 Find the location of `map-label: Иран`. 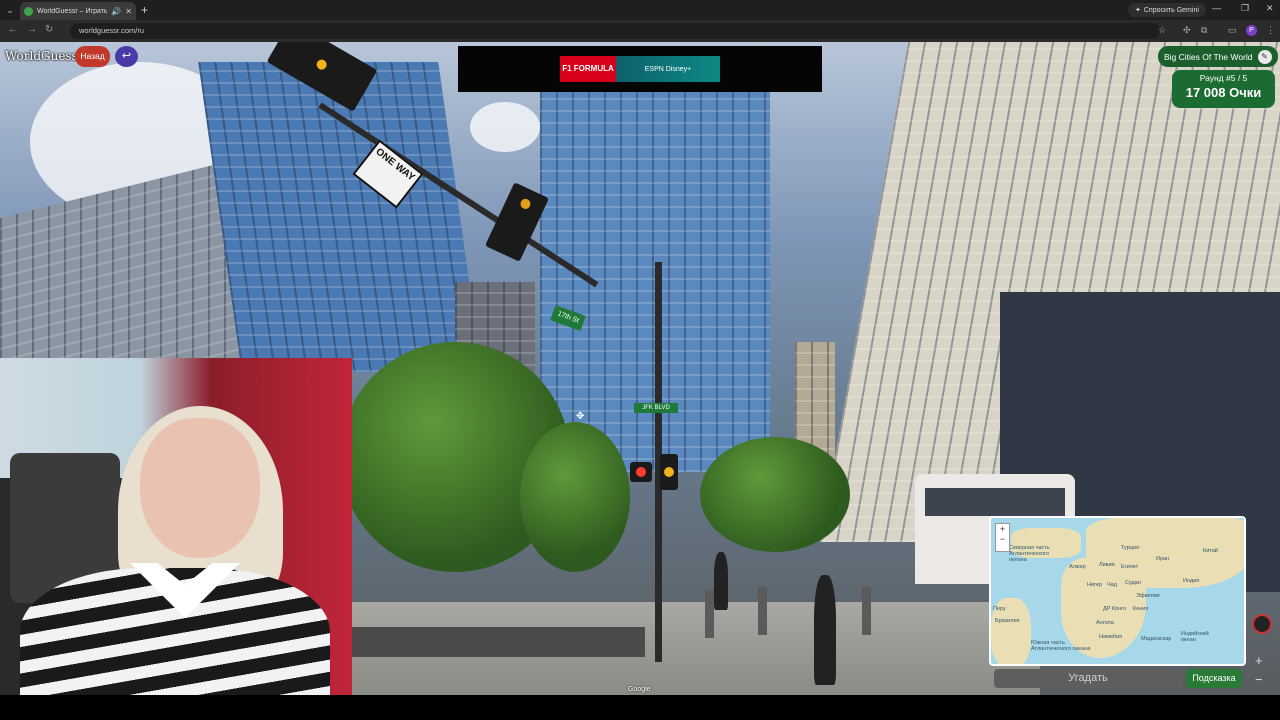

map-label: Иран is located at coordinates (1163, 559).